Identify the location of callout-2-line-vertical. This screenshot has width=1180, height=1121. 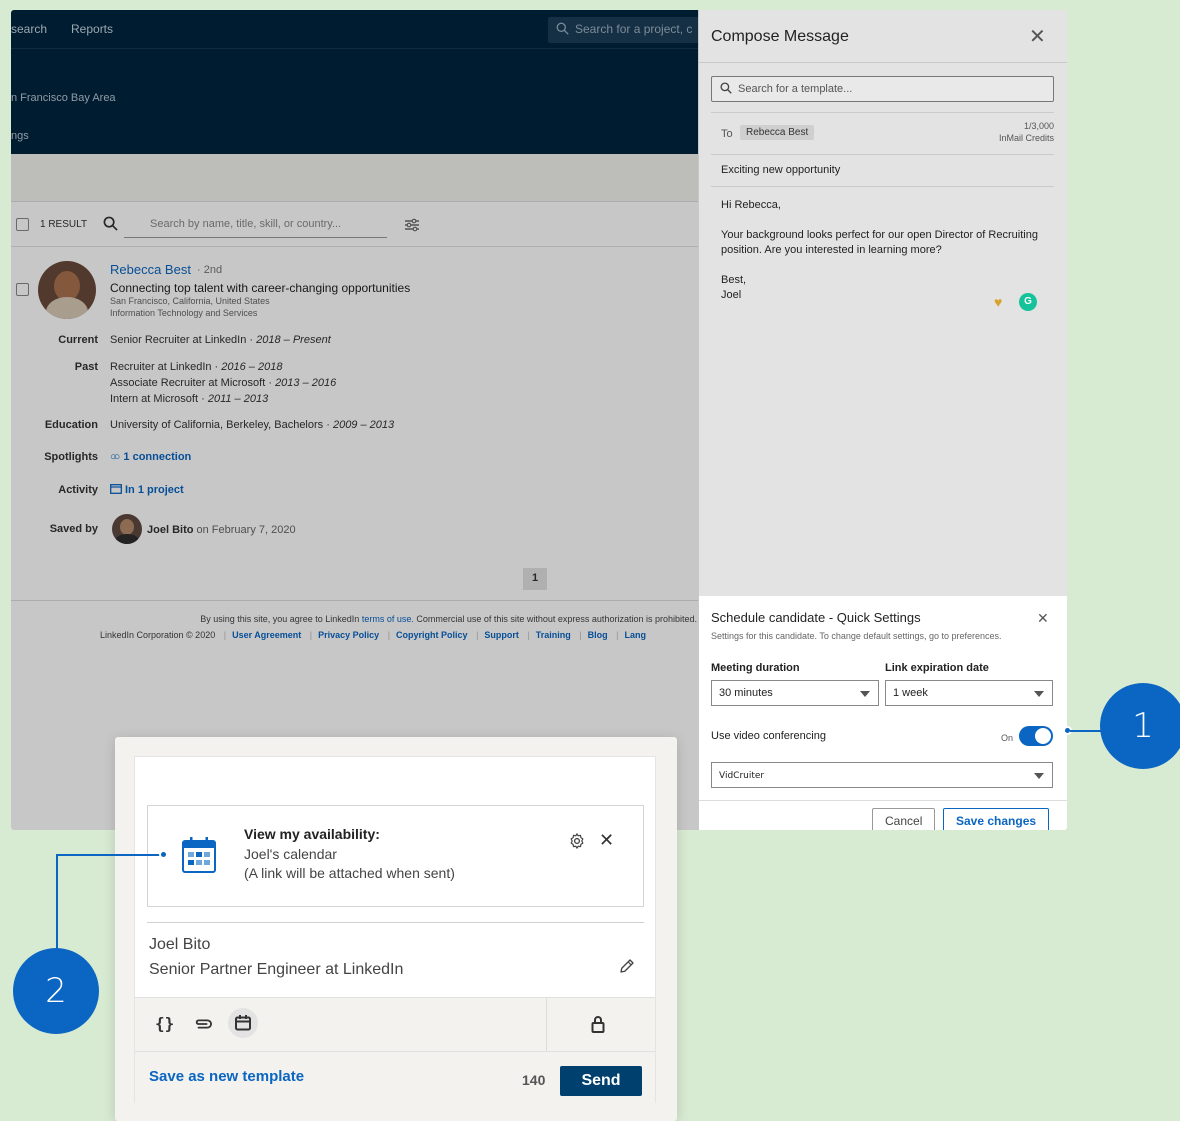
(57, 904).